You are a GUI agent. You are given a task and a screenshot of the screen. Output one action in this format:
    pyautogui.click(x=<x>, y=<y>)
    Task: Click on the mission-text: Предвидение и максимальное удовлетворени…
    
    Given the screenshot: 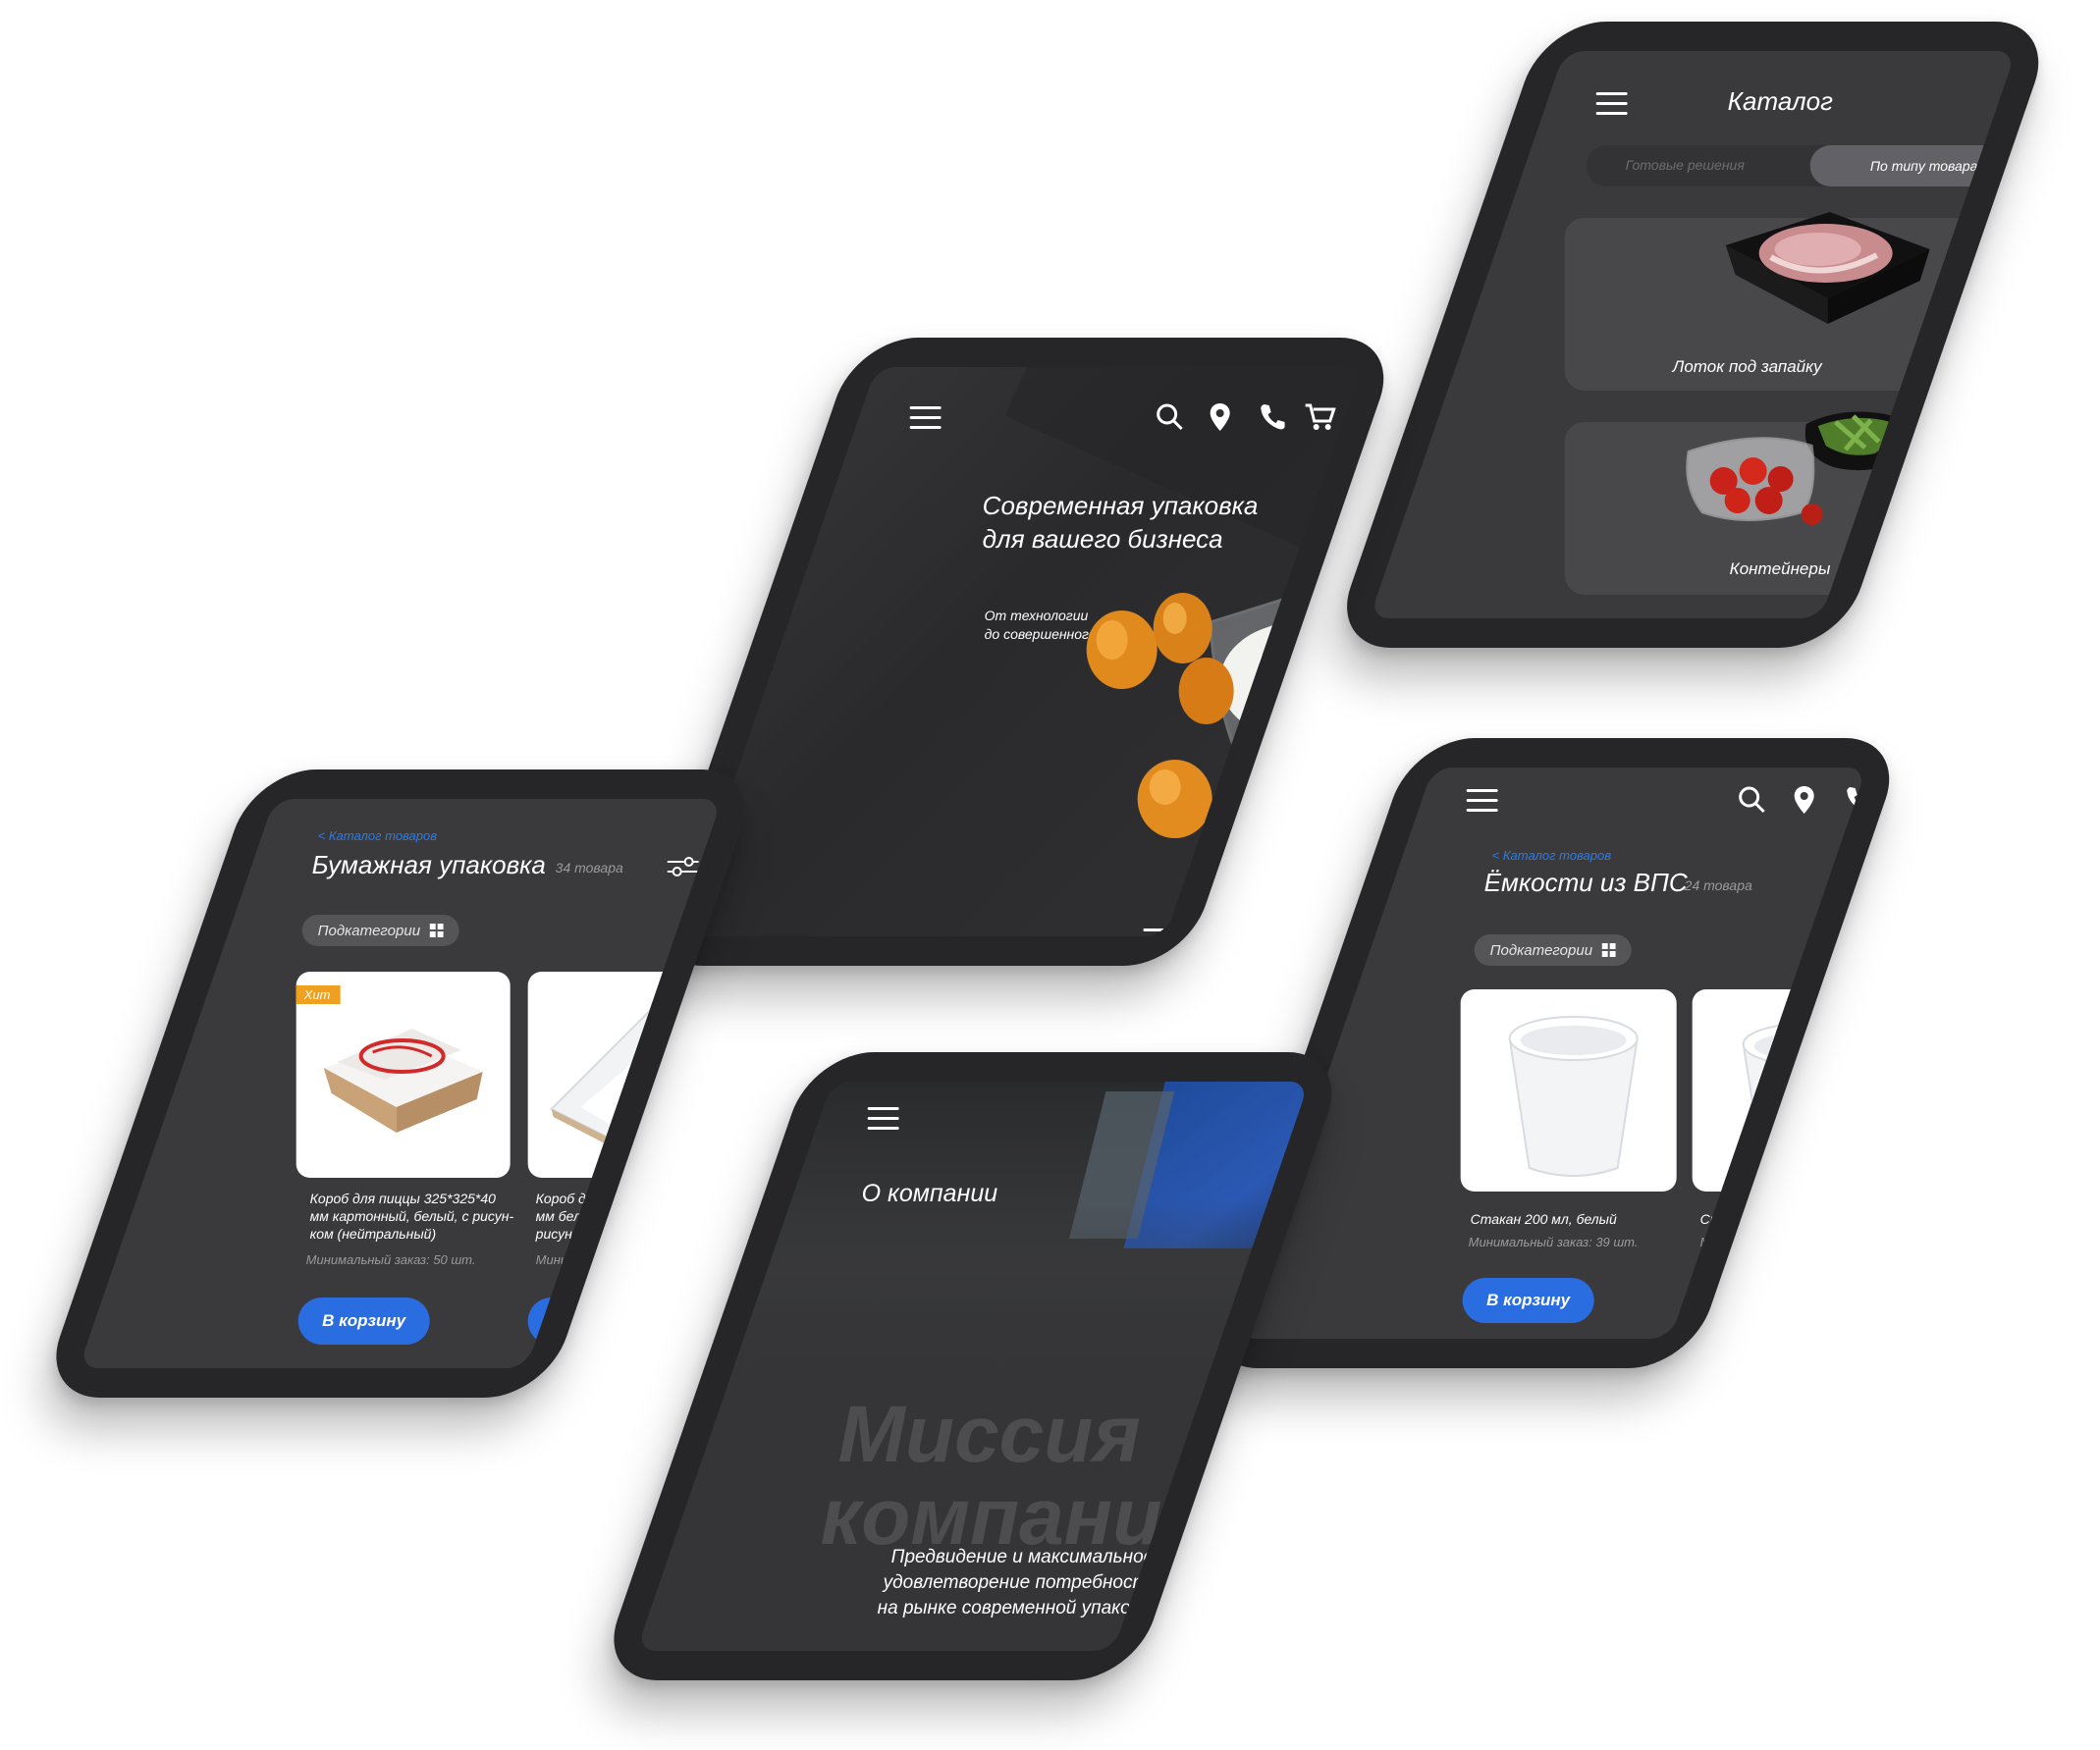 What is the action you would take?
    pyautogui.click(x=1048, y=1583)
    